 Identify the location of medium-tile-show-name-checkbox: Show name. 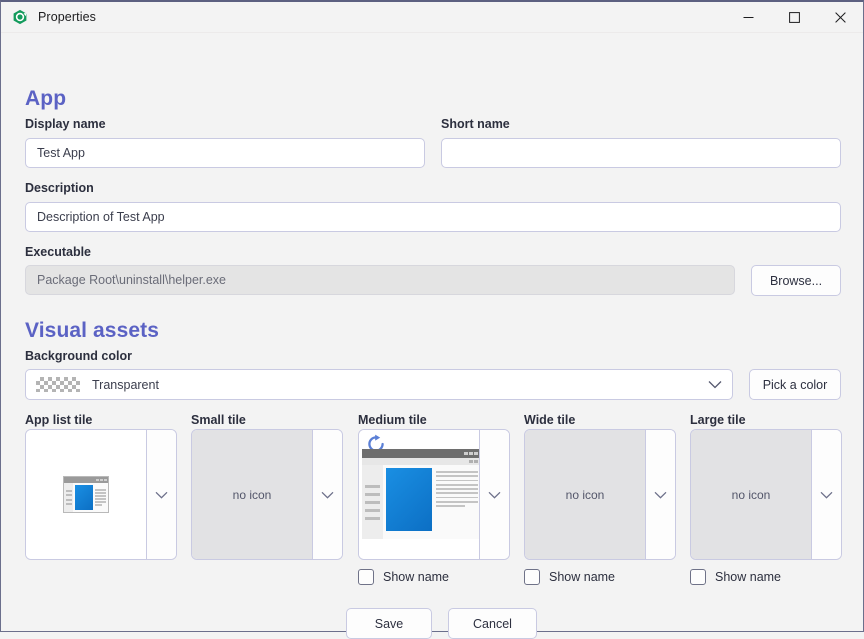
(403, 577).